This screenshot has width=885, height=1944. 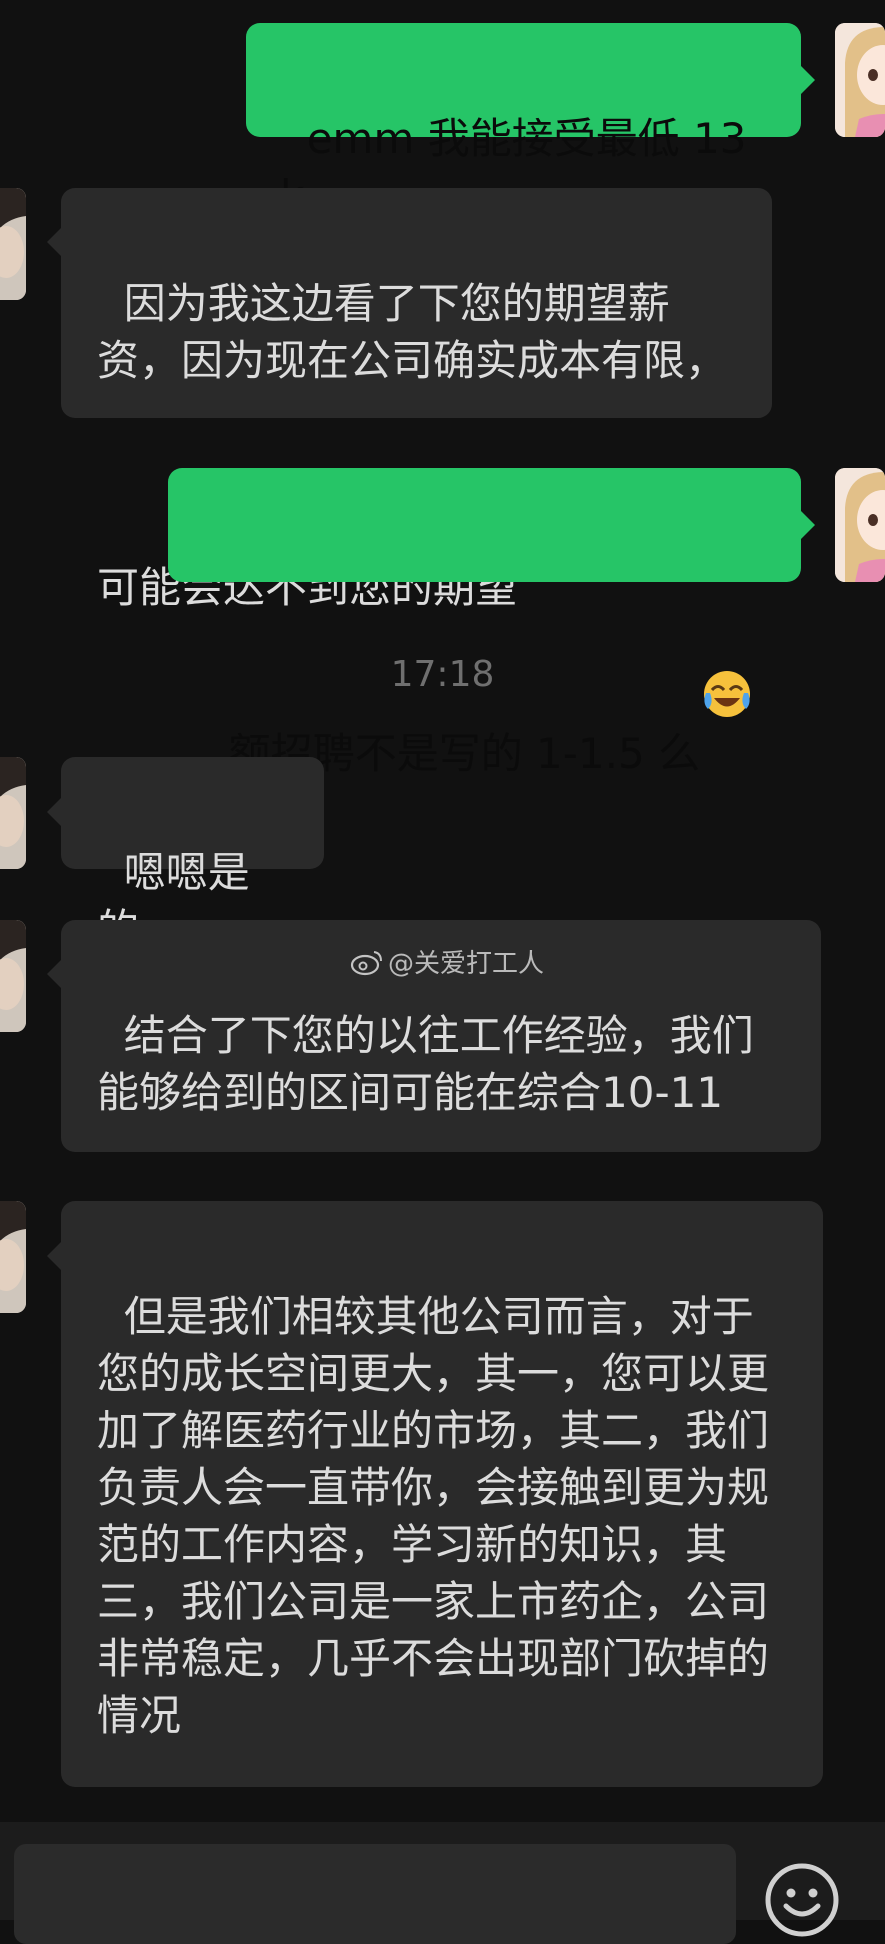 I want to click on watermark: @关爱打工人, so click(x=447, y=961).